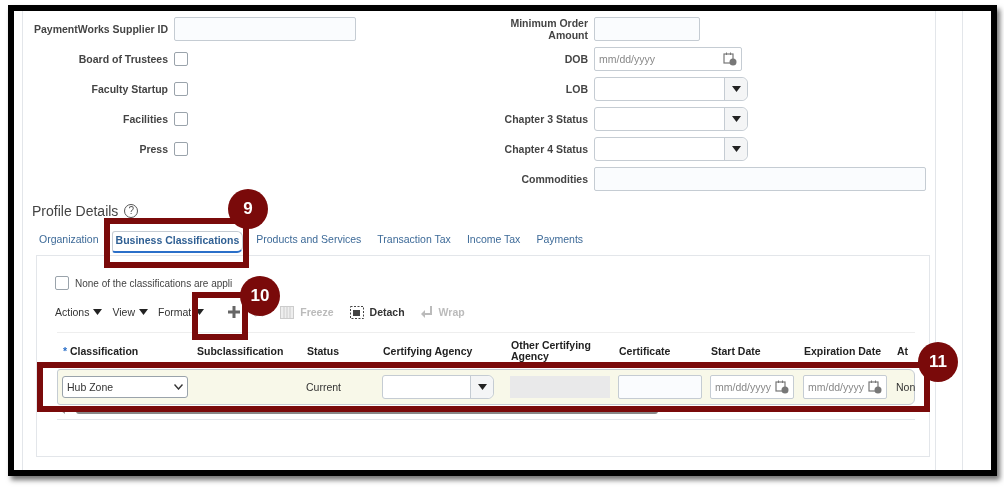 The image size is (1004, 493). I want to click on toolbar-button: Detach, so click(377, 312).